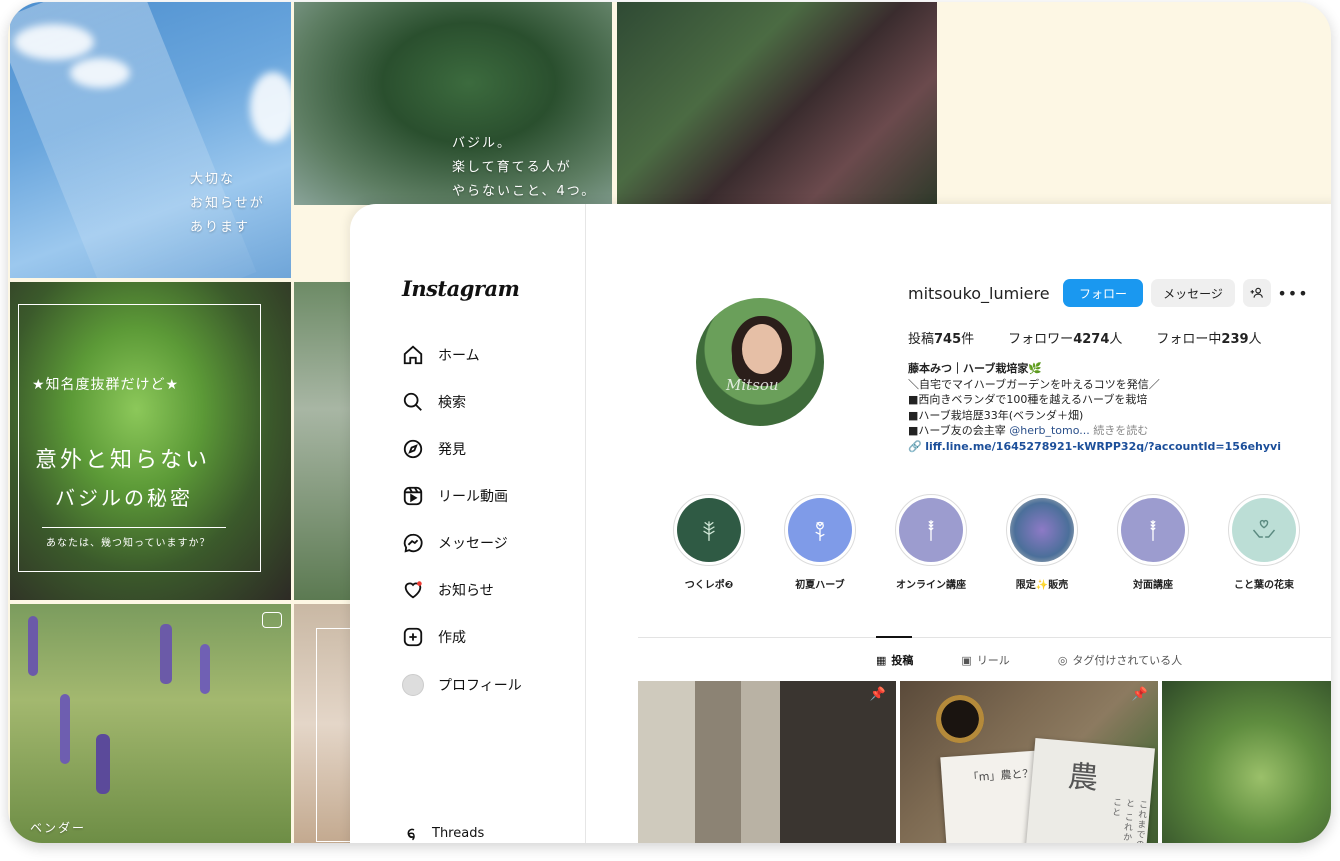 The image size is (1340, 861). What do you see at coordinates (150, 723) in the screenshot?
I see `tile-lavender: ベンダー` at bounding box center [150, 723].